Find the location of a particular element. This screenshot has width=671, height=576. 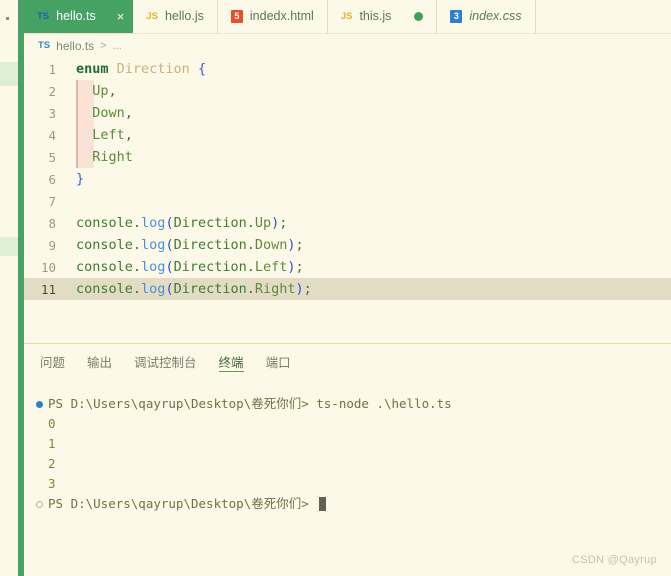

css3-icon: 3 is located at coordinates (456, 16).